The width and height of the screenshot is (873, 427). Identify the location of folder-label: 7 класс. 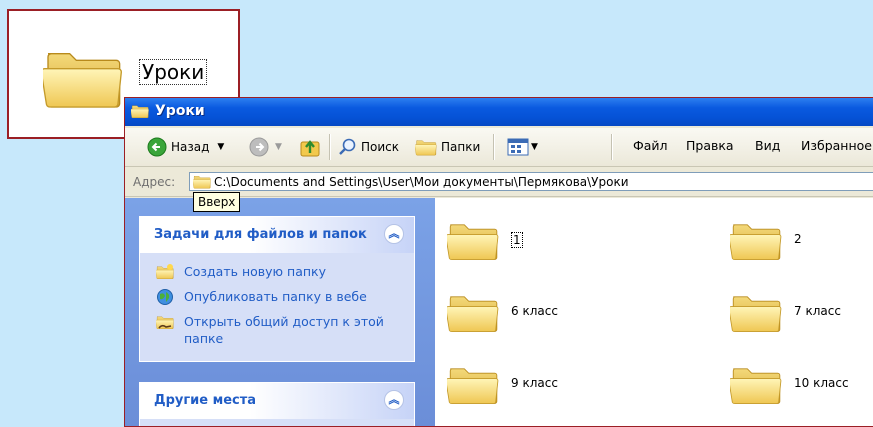
(817, 311).